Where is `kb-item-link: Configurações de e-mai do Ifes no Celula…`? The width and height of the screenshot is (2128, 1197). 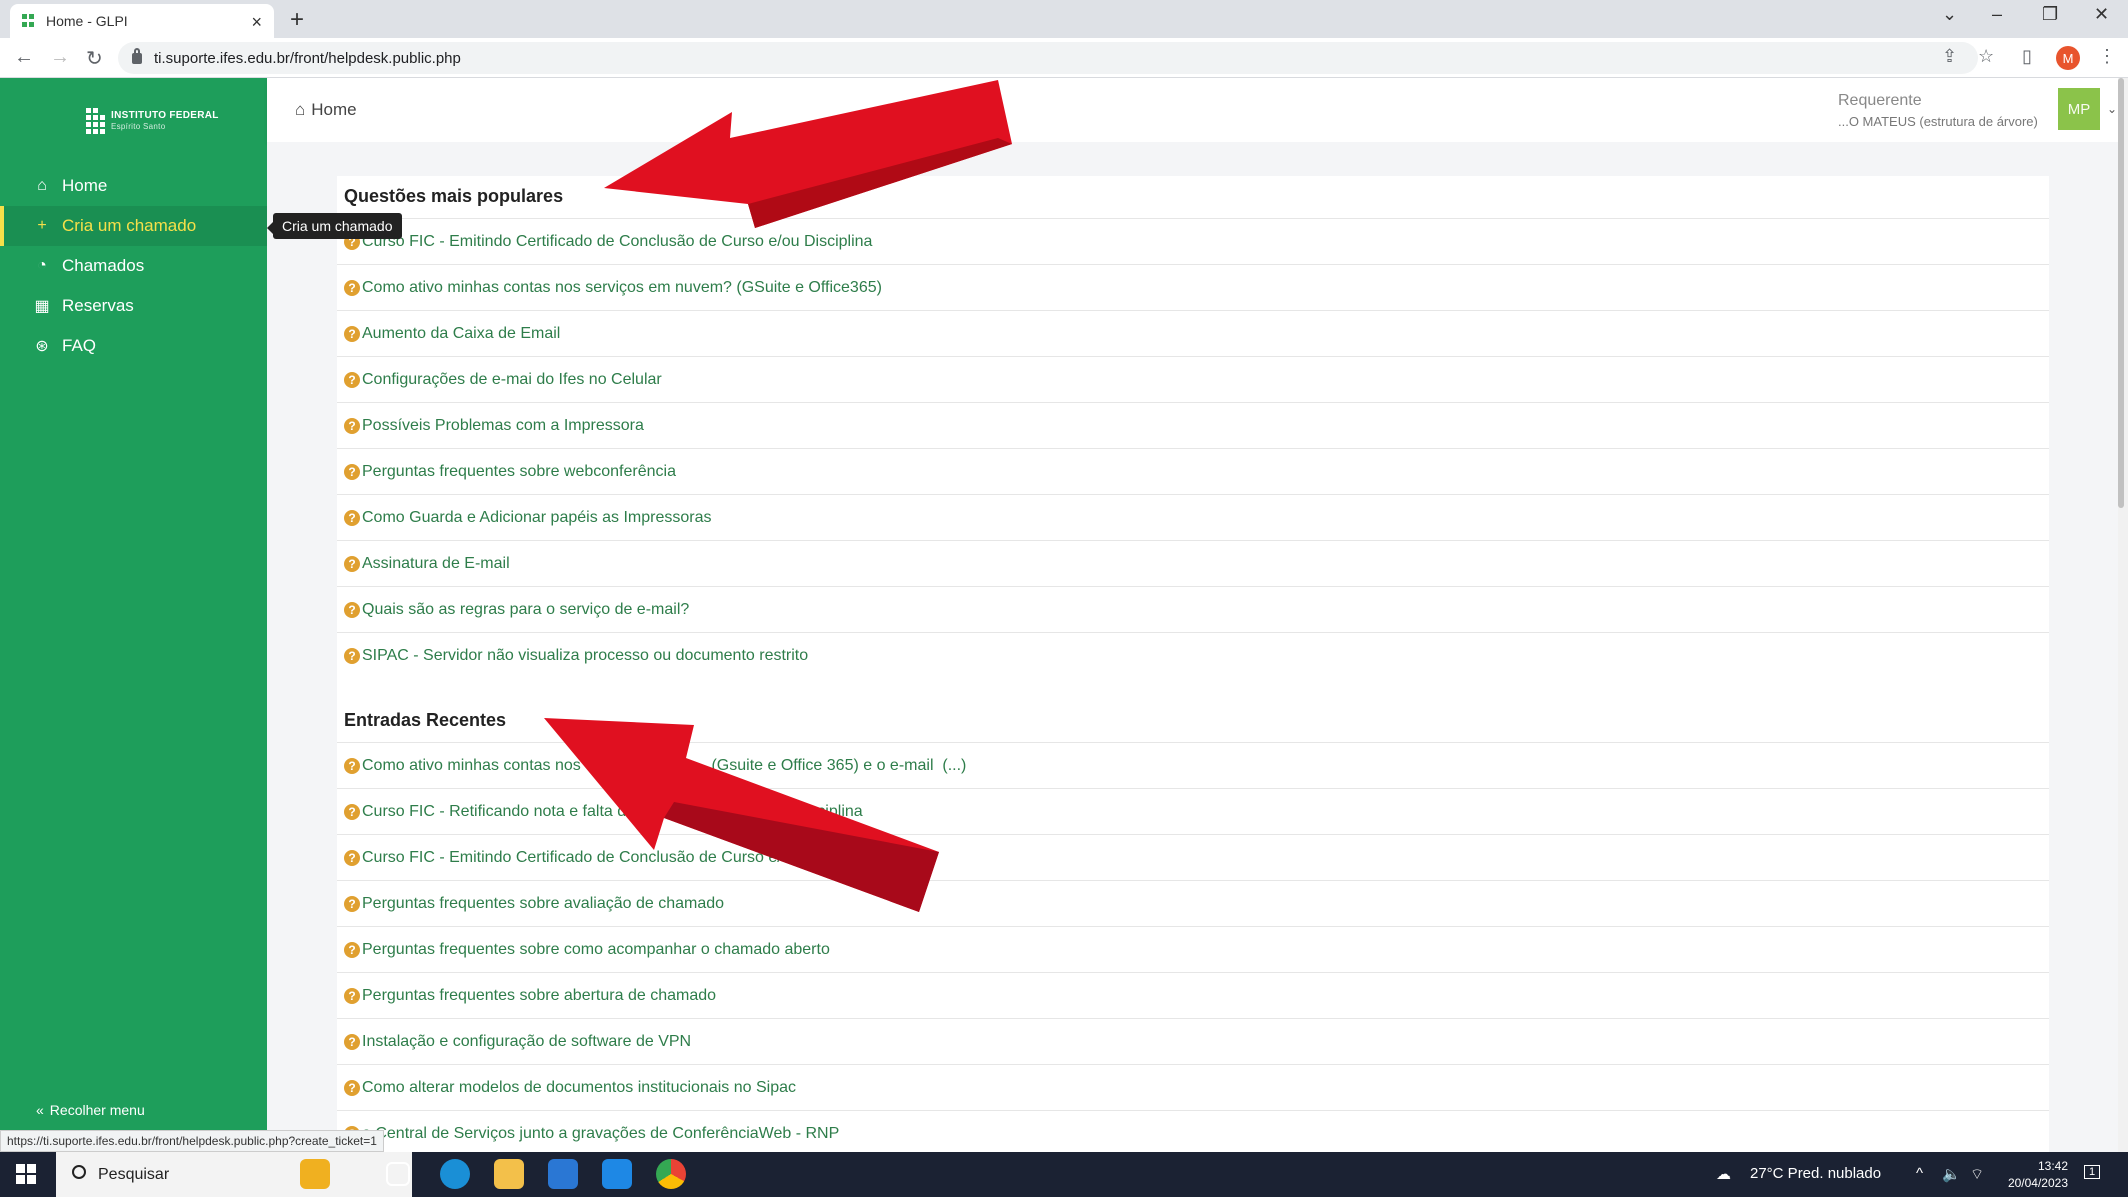
kb-item-link: Configurações de e-mai do Ifes no Celula… is located at coordinates (512, 380).